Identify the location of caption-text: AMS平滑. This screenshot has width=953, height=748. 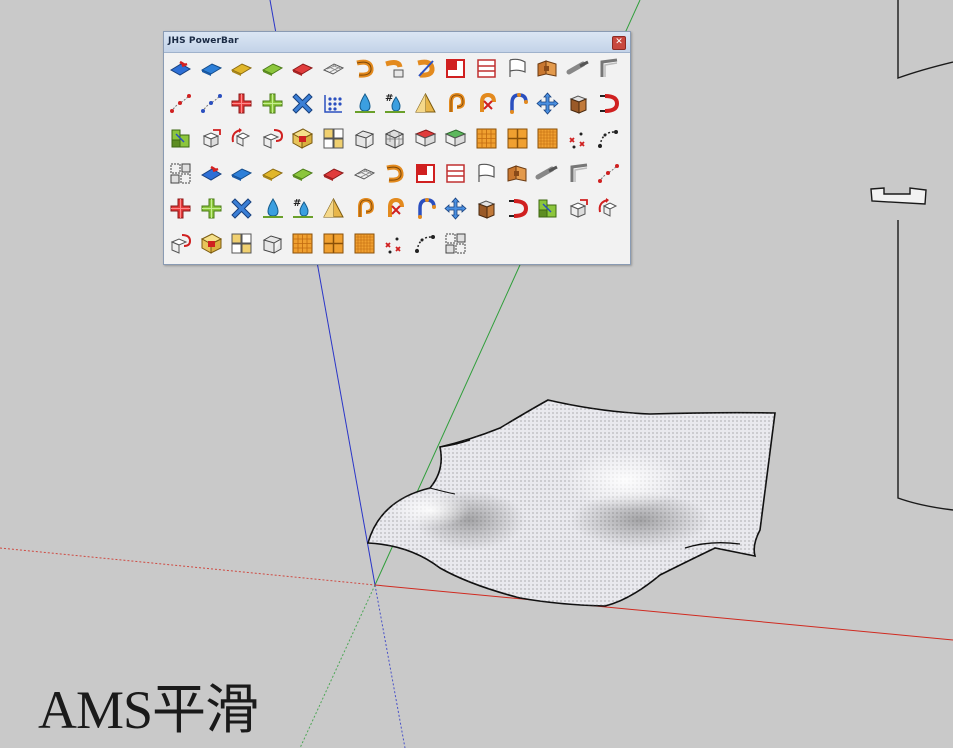
(148, 710).